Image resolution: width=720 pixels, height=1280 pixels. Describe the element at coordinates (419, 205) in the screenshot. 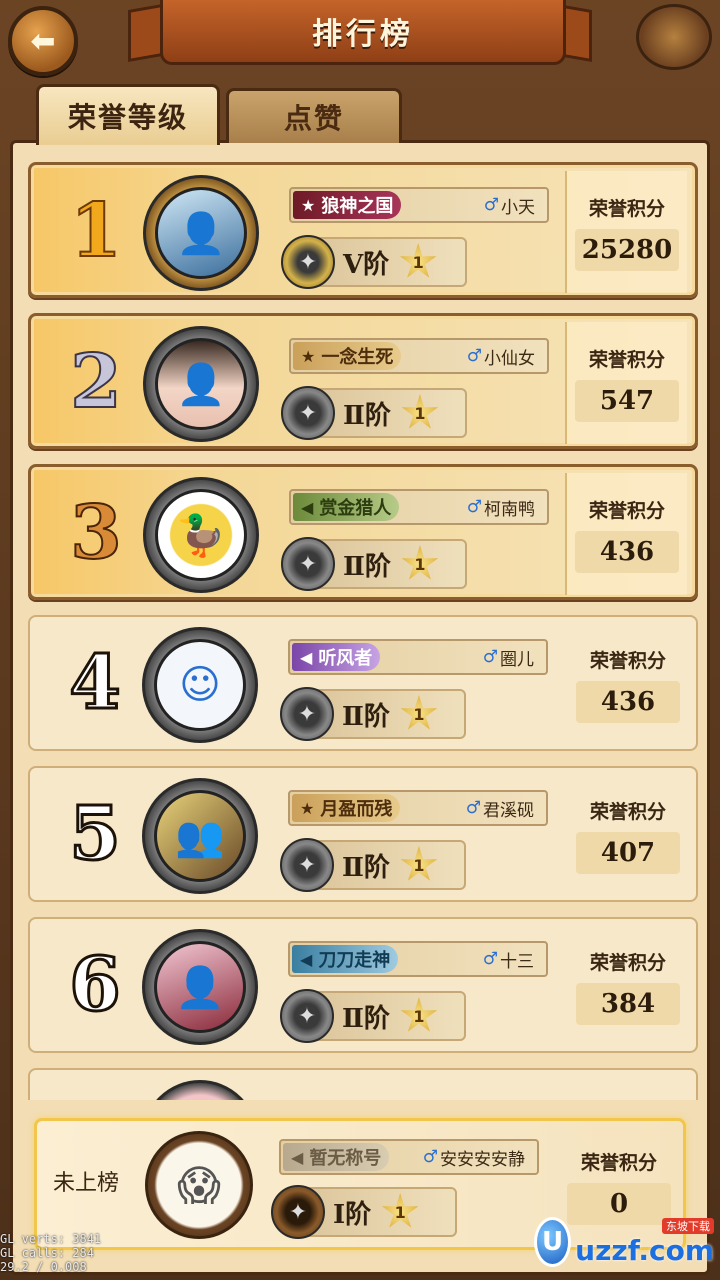

I see `title-banner: ★ 狼神之国 ♂ 小天` at that location.